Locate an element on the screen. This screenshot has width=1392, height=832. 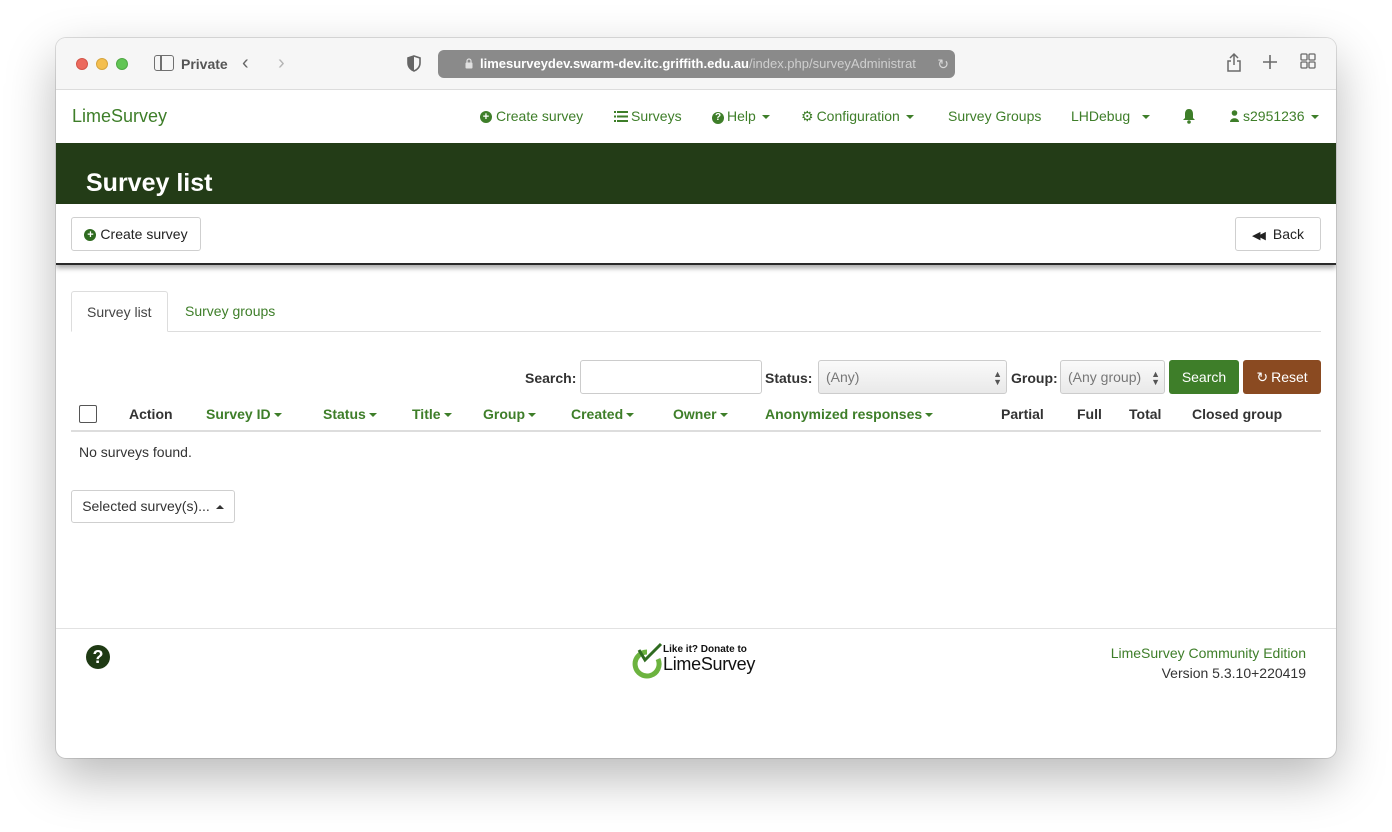
tab-survey-list: Survey list is located at coordinates (119, 311).